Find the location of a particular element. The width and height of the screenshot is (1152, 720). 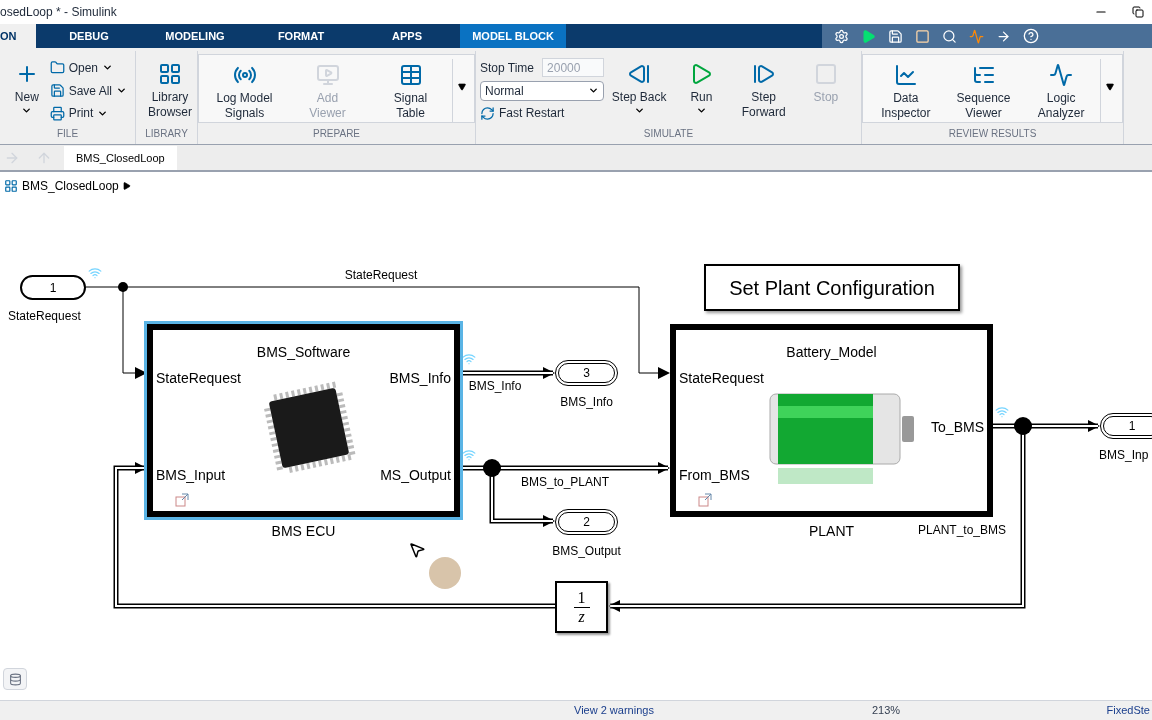

monitor-icon is located at coordinates (327, 75).